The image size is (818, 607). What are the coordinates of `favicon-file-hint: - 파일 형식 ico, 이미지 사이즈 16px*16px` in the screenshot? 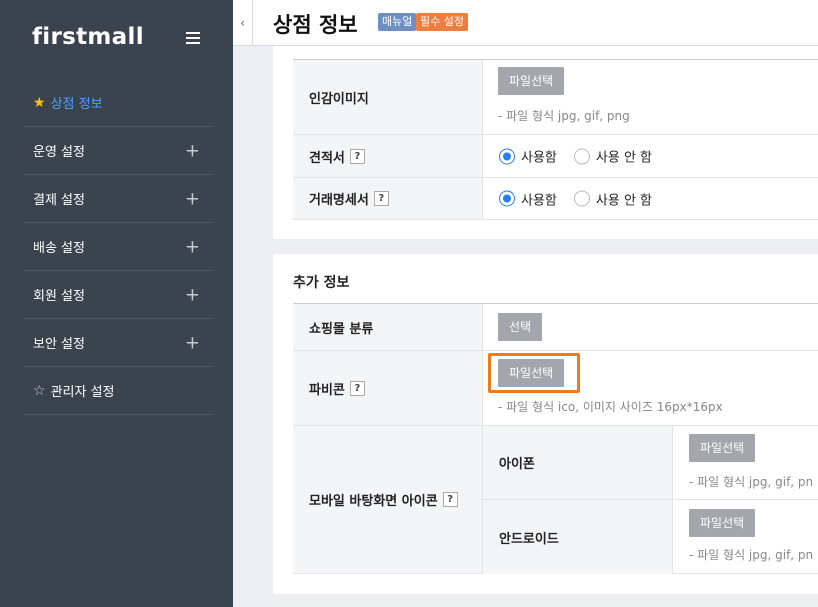 It's located at (610, 407).